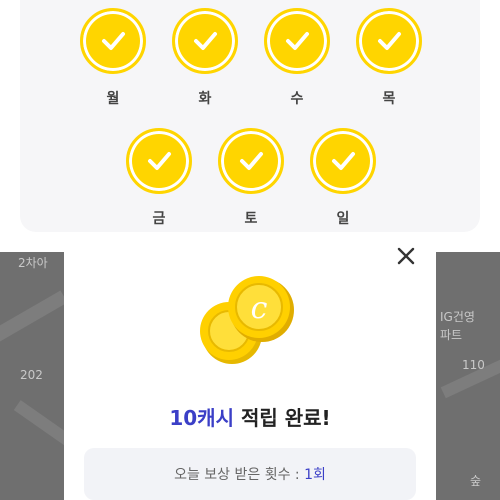  What do you see at coordinates (31, 375) in the screenshot?
I see `map-label: 202` at bounding box center [31, 375].